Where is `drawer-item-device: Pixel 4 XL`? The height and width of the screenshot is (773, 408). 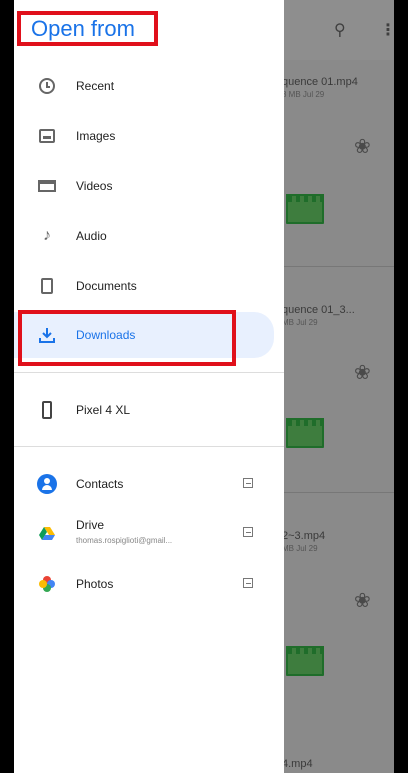 drawer-item-device: Pixel 4 XL is located at coordinates (144, 410).